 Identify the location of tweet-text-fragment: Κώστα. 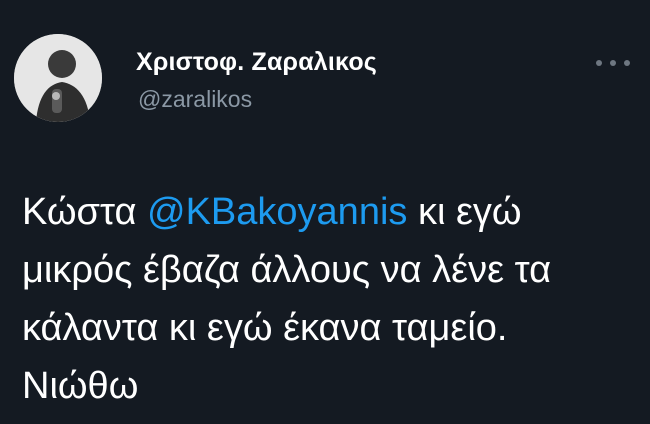
(85, 212).